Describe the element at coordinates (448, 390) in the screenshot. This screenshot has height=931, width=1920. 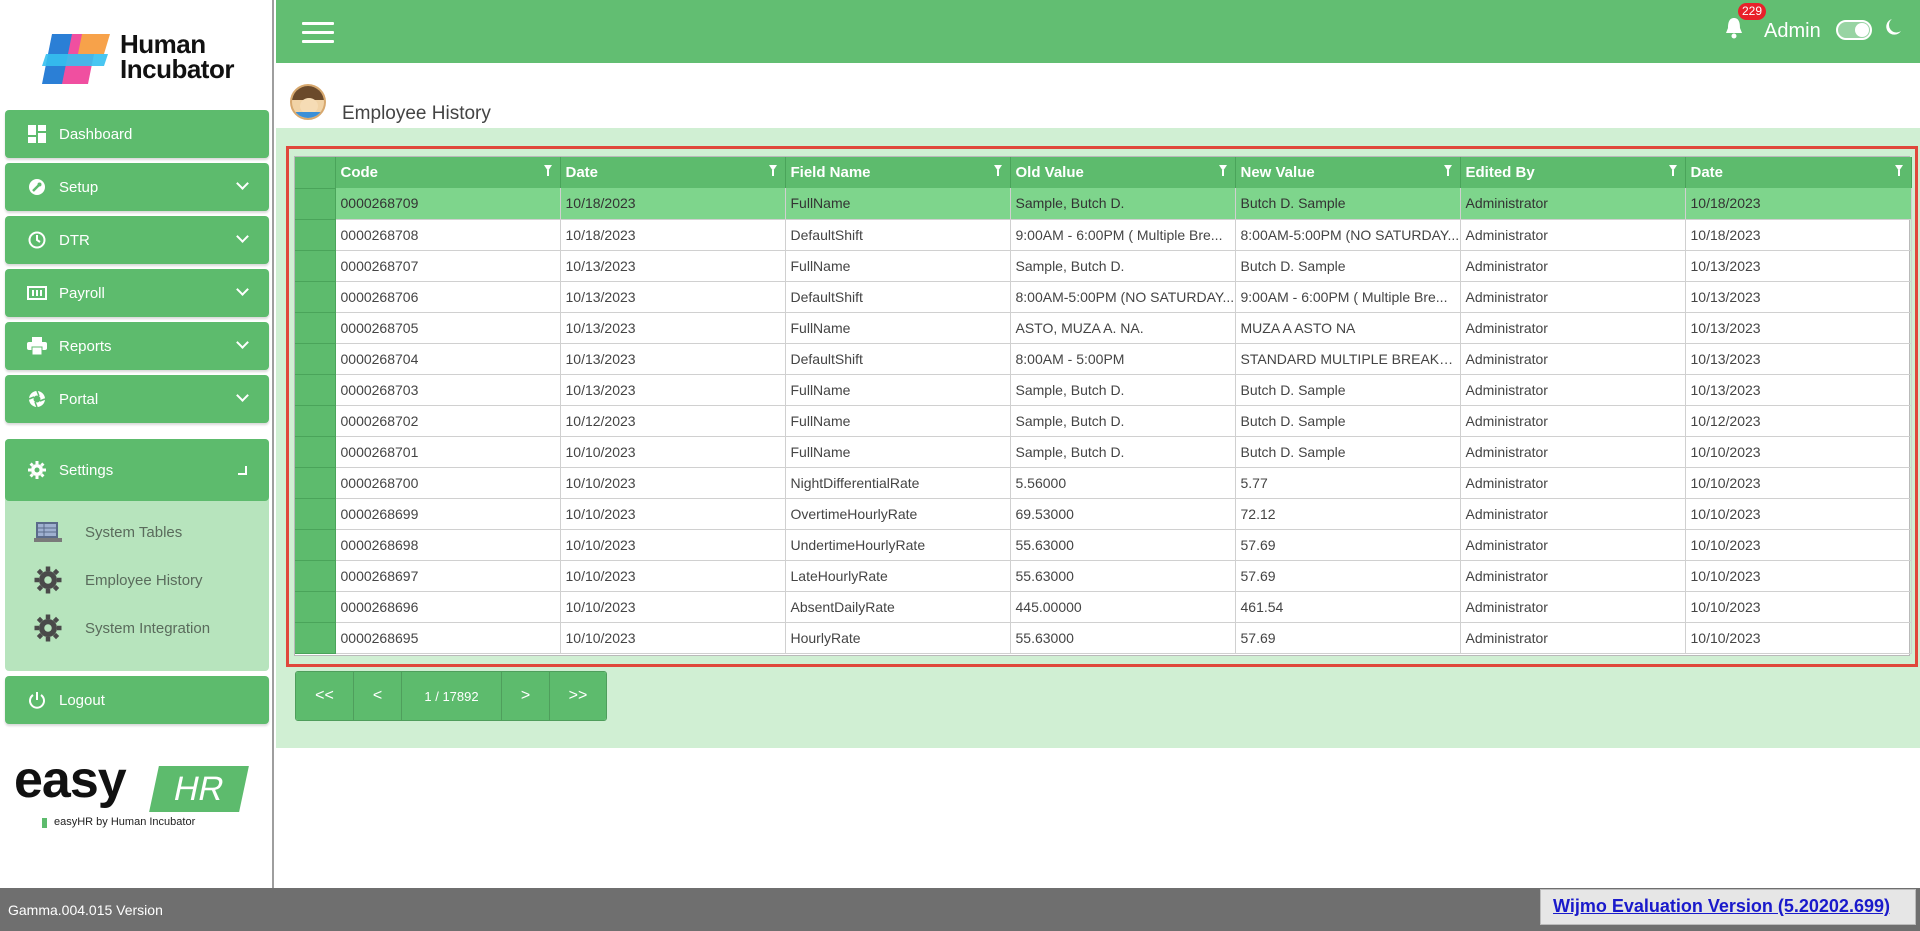
I see `table-cell: 0000268703` at that location.